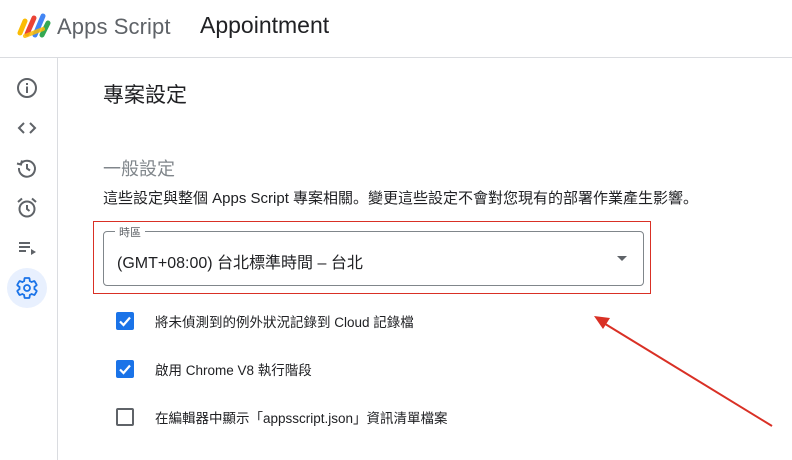 This screenshot has width=792, height=460. I want to click on history-icon, so click(26, 168).